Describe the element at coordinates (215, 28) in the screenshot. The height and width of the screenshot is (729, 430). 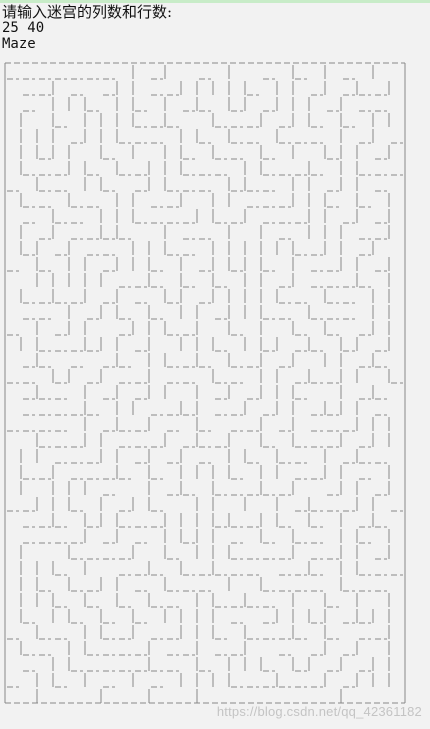
I see `console-output: 请输入迷宫的列数和行数: 25 40 Maze` at that location.